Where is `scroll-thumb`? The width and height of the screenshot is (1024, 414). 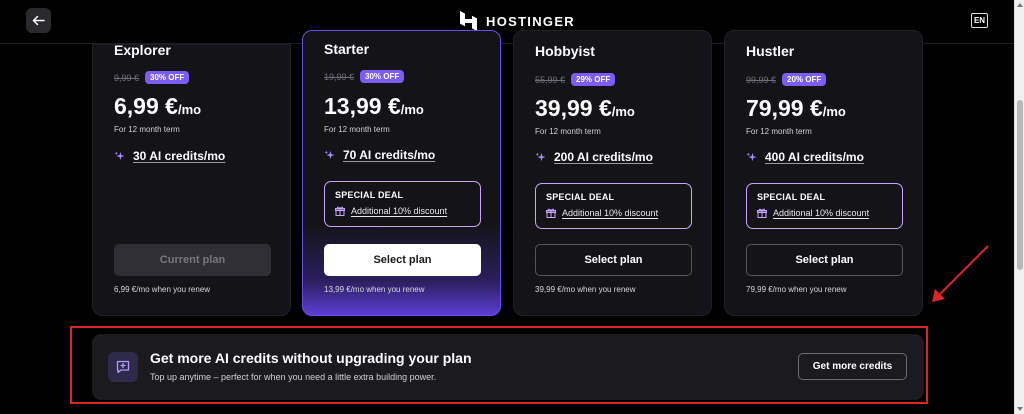
scroll-thumb is located at coordinates (1020, 185).